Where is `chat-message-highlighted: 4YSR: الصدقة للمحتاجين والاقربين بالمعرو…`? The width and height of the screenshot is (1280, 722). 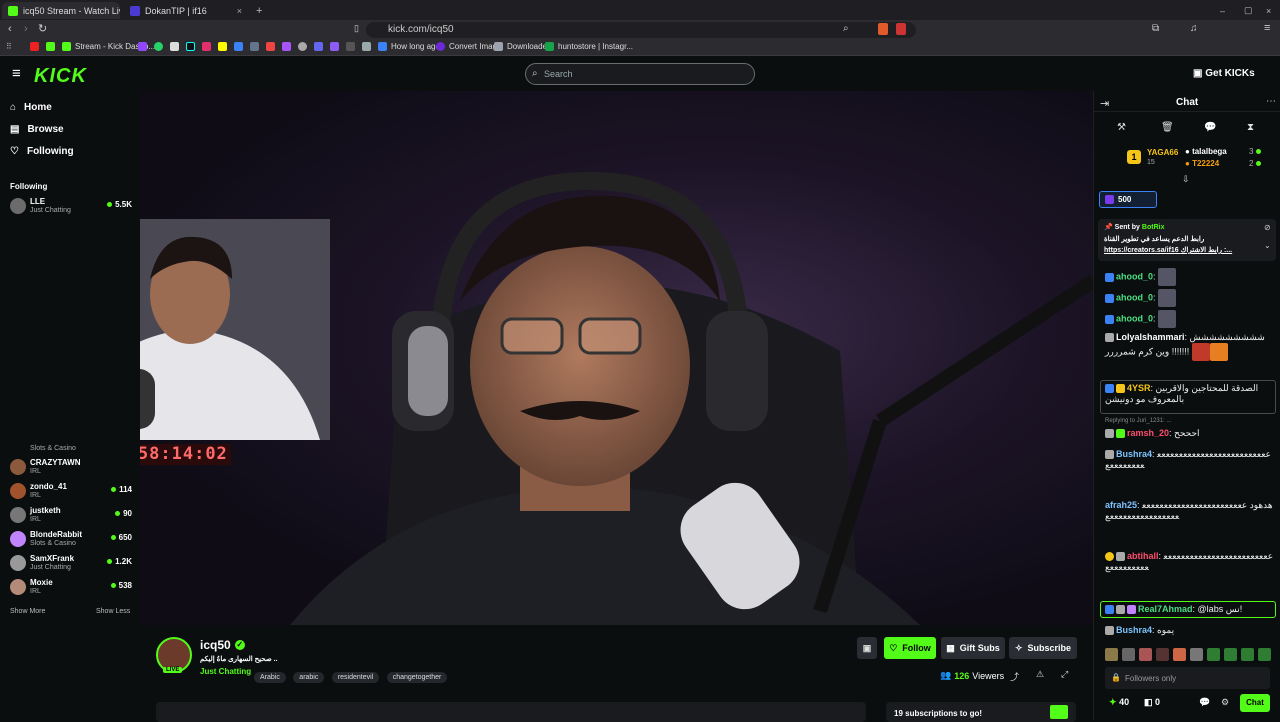 chat-message-highlighted: 4YSR: الصدقة للمحتاجين والاقربين بالمعرو… is located at coordinates (1188, 397).